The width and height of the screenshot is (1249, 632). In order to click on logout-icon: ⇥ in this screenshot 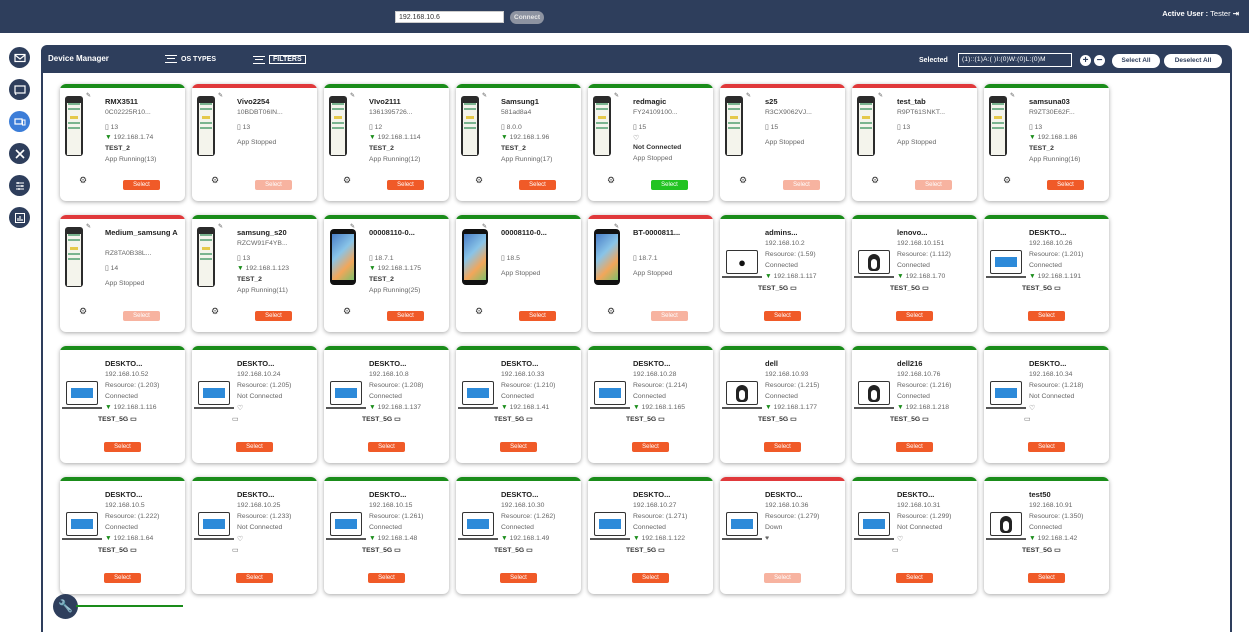, I will do `click(1236, 13)`.